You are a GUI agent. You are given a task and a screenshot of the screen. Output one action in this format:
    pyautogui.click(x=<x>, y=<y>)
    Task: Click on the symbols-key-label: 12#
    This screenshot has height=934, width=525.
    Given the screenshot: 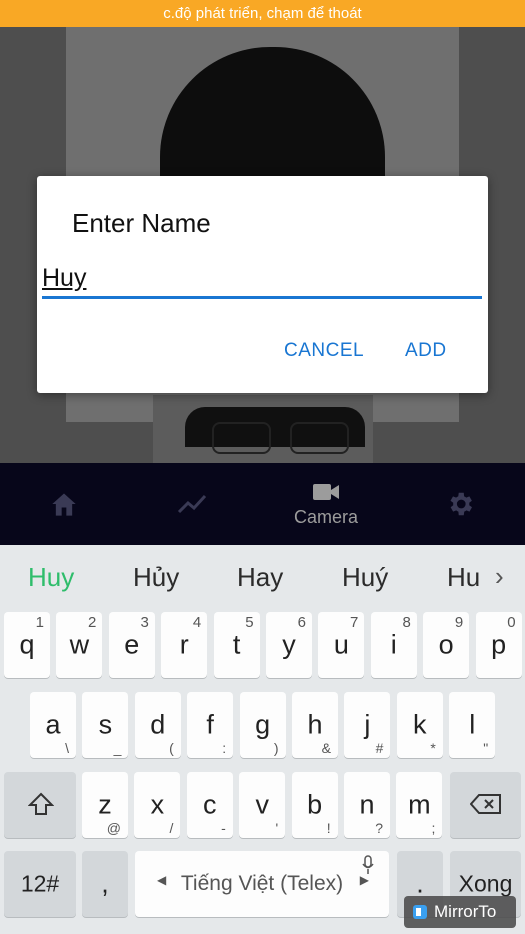 What is the action you would take?
    pyautogui.click(x=40, y=883)
    